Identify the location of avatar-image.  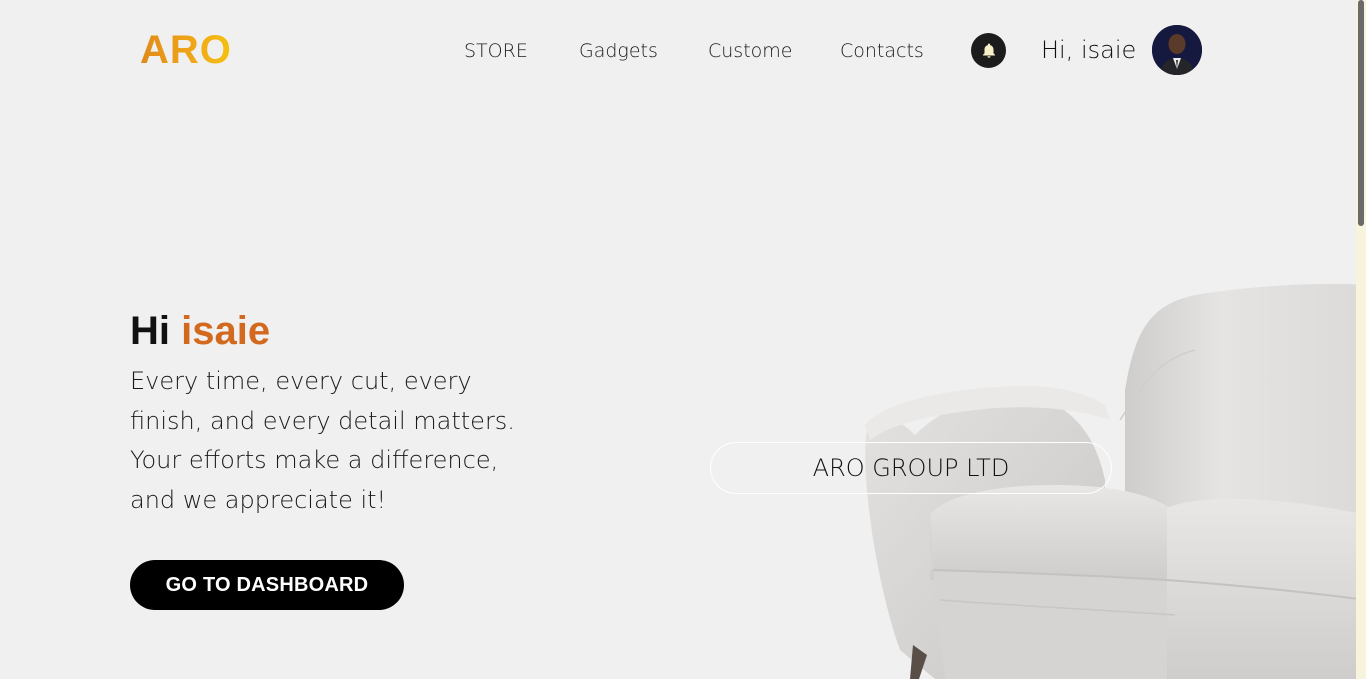
(1177, 50).